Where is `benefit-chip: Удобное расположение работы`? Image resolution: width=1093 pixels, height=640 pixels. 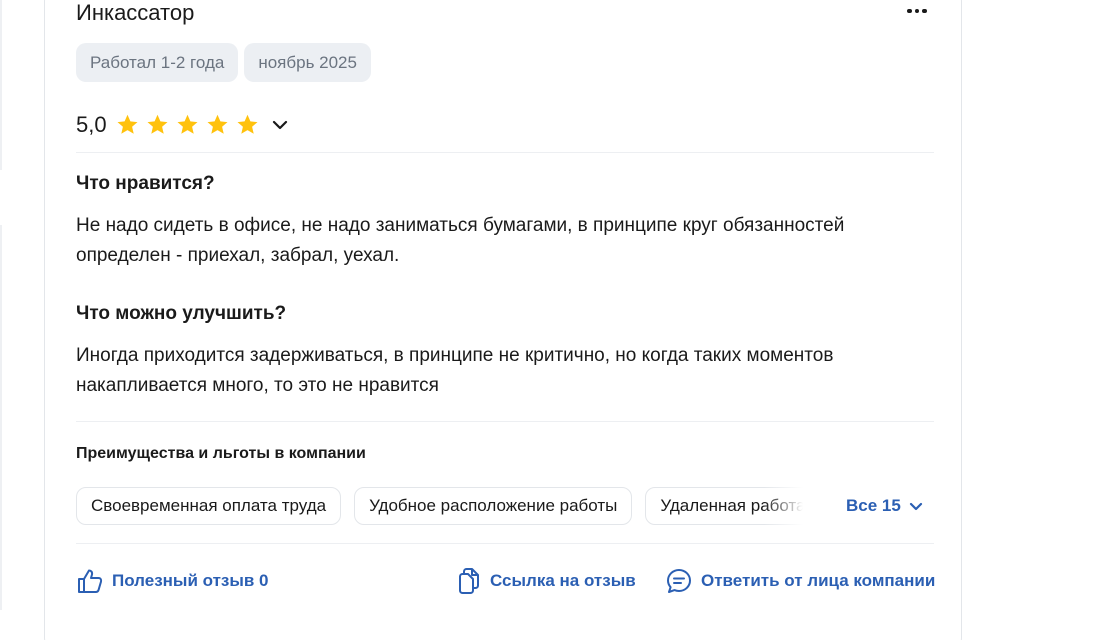
benefit-chip: Удобное расположение работы is located at coordinates (493, 506).